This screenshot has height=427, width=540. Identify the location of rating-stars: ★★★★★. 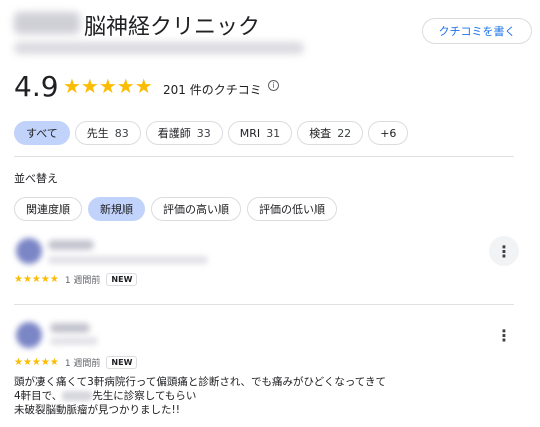
(108, 86).